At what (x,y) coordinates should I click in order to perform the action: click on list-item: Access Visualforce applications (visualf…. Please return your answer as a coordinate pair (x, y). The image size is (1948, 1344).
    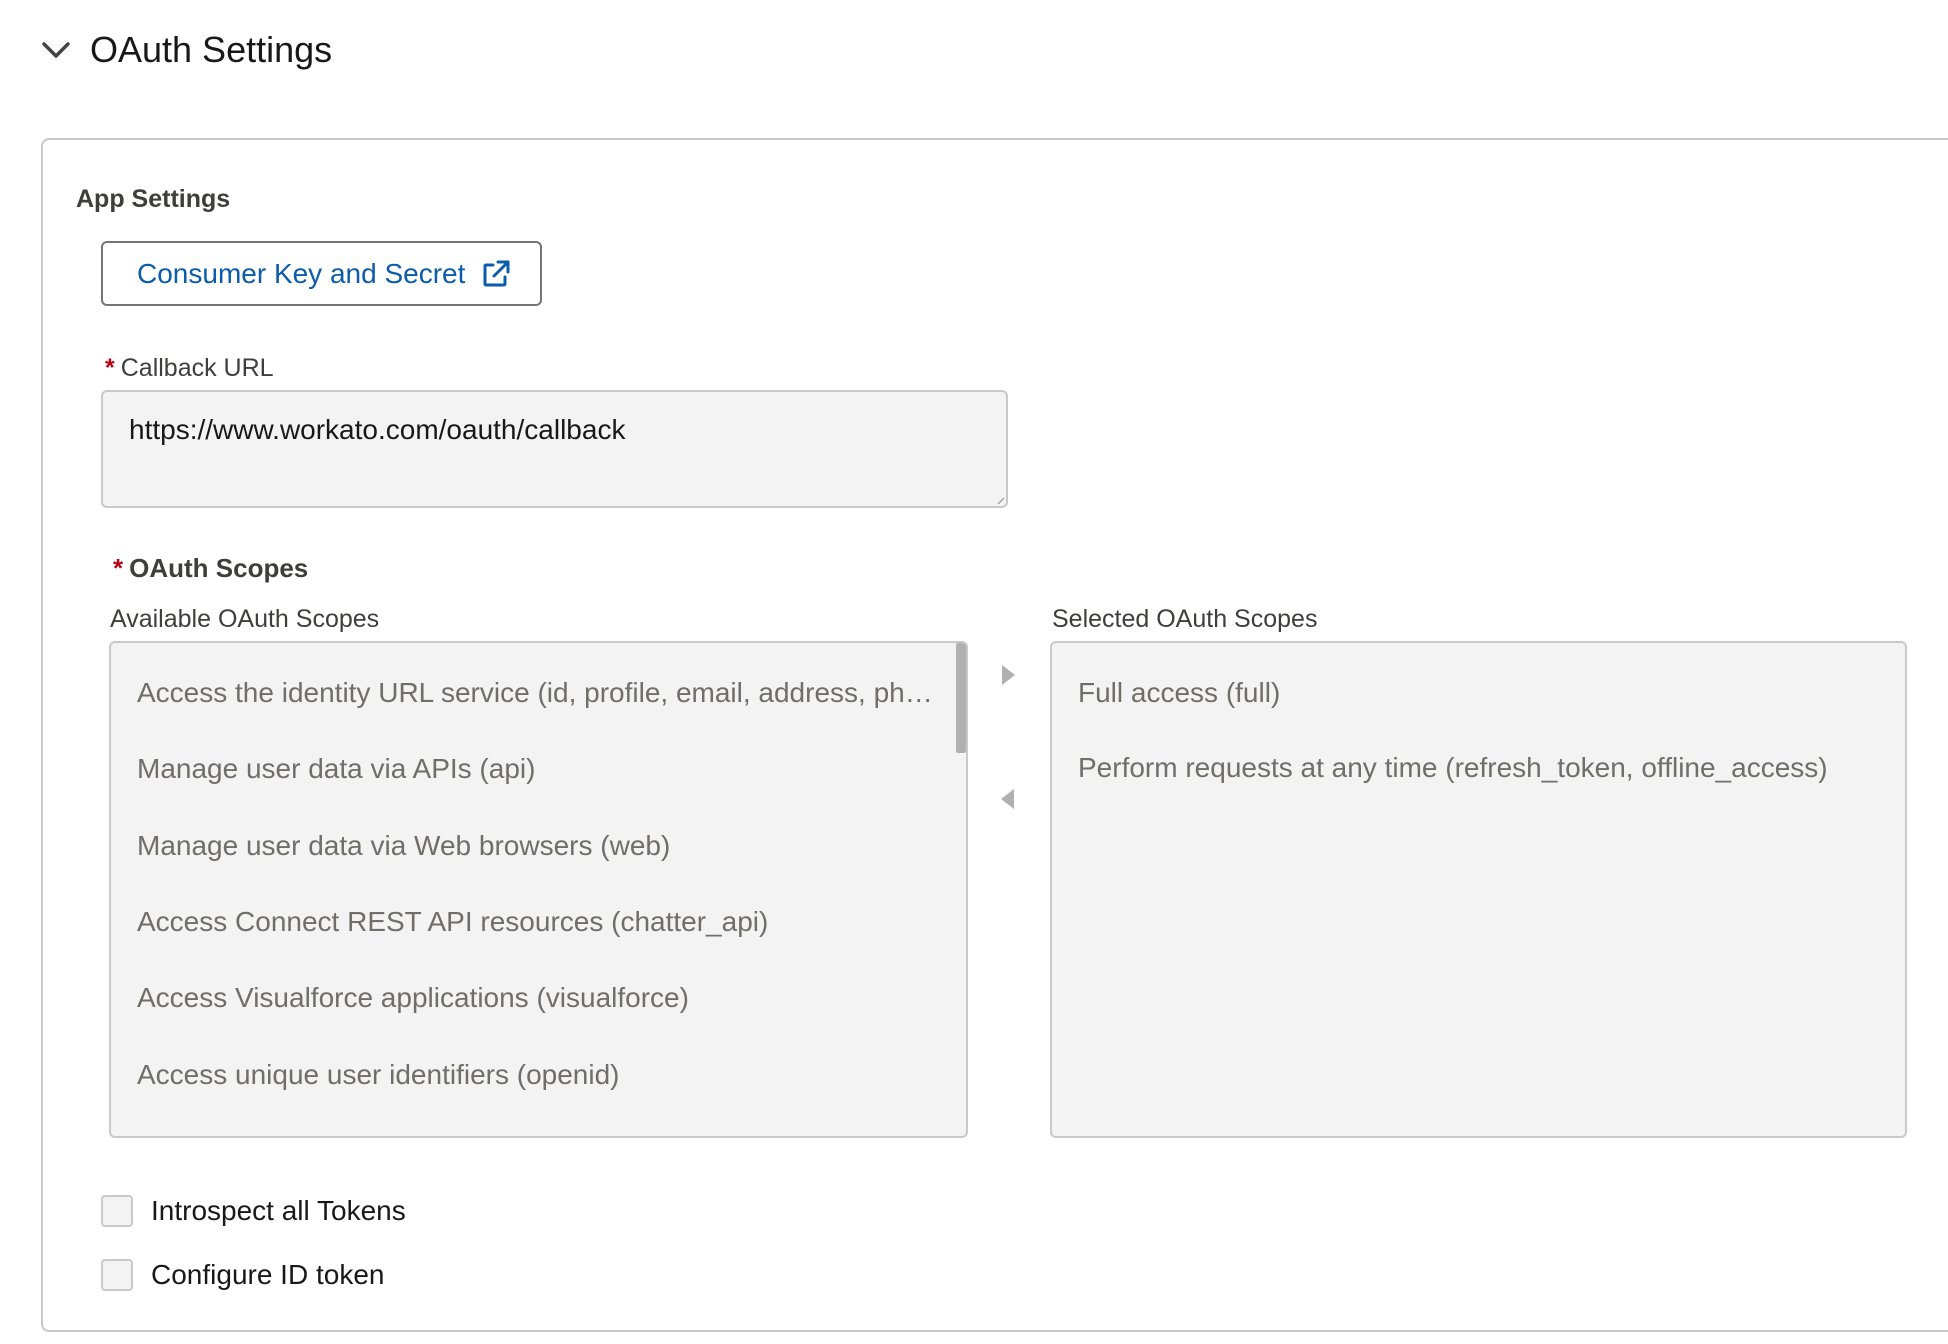
    Looking at the image, I should click on (539, 998).